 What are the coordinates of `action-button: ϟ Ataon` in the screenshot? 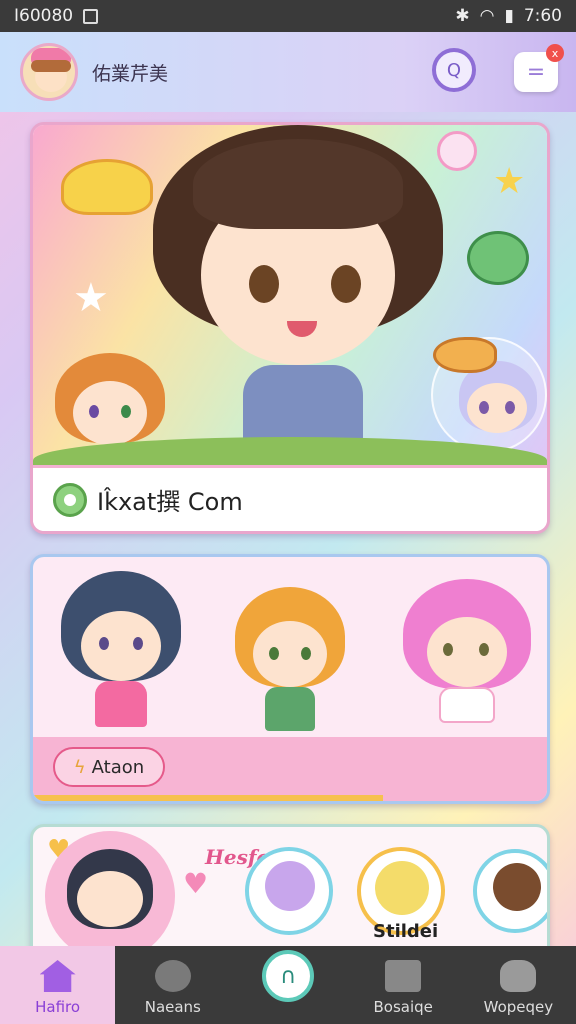 It's located at (109, 767).